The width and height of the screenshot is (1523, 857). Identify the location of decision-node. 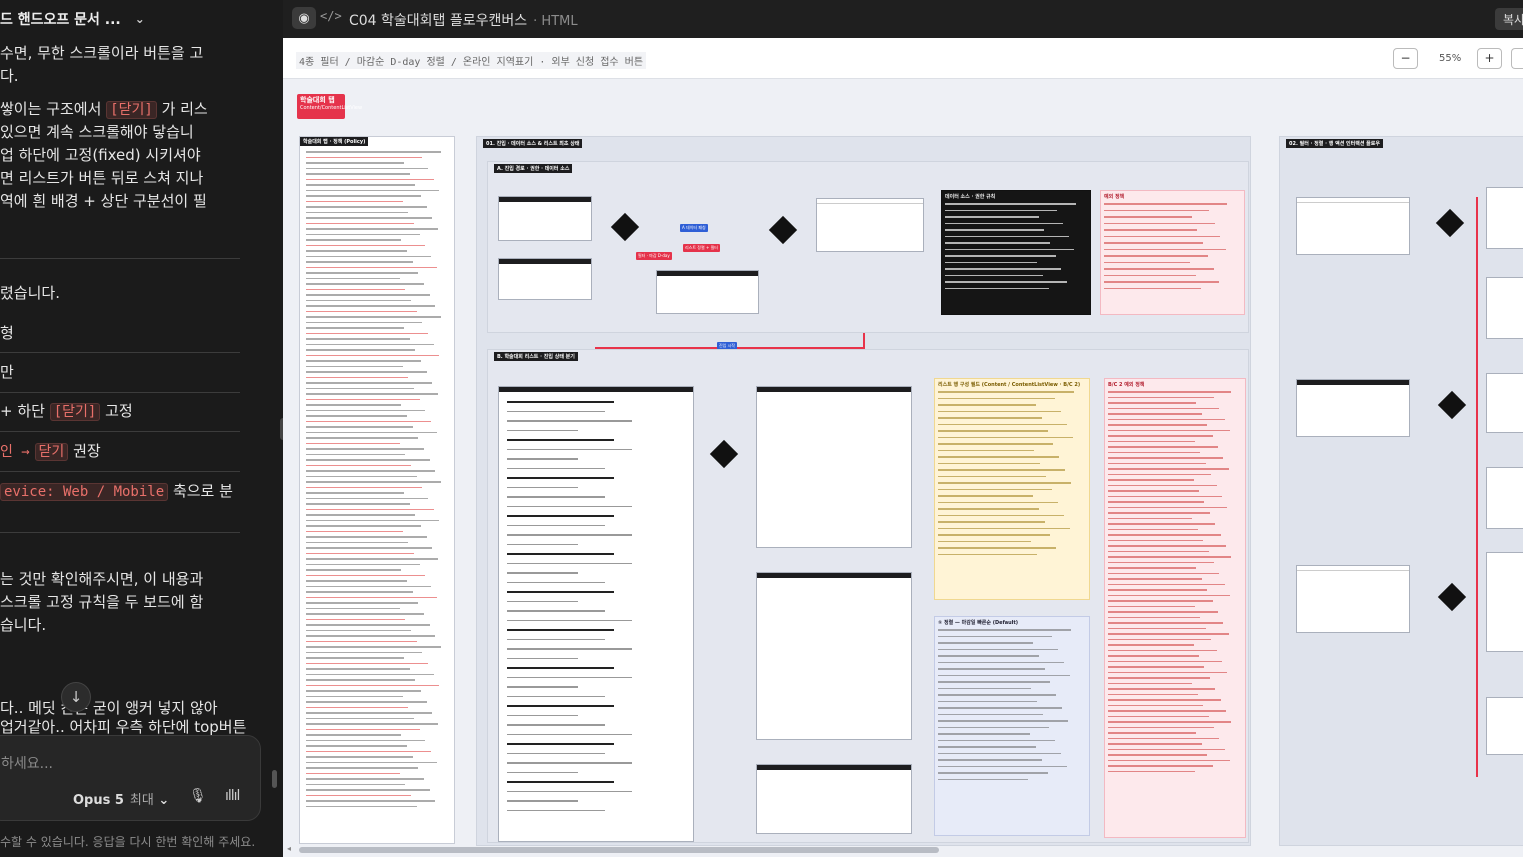
(724, 454).